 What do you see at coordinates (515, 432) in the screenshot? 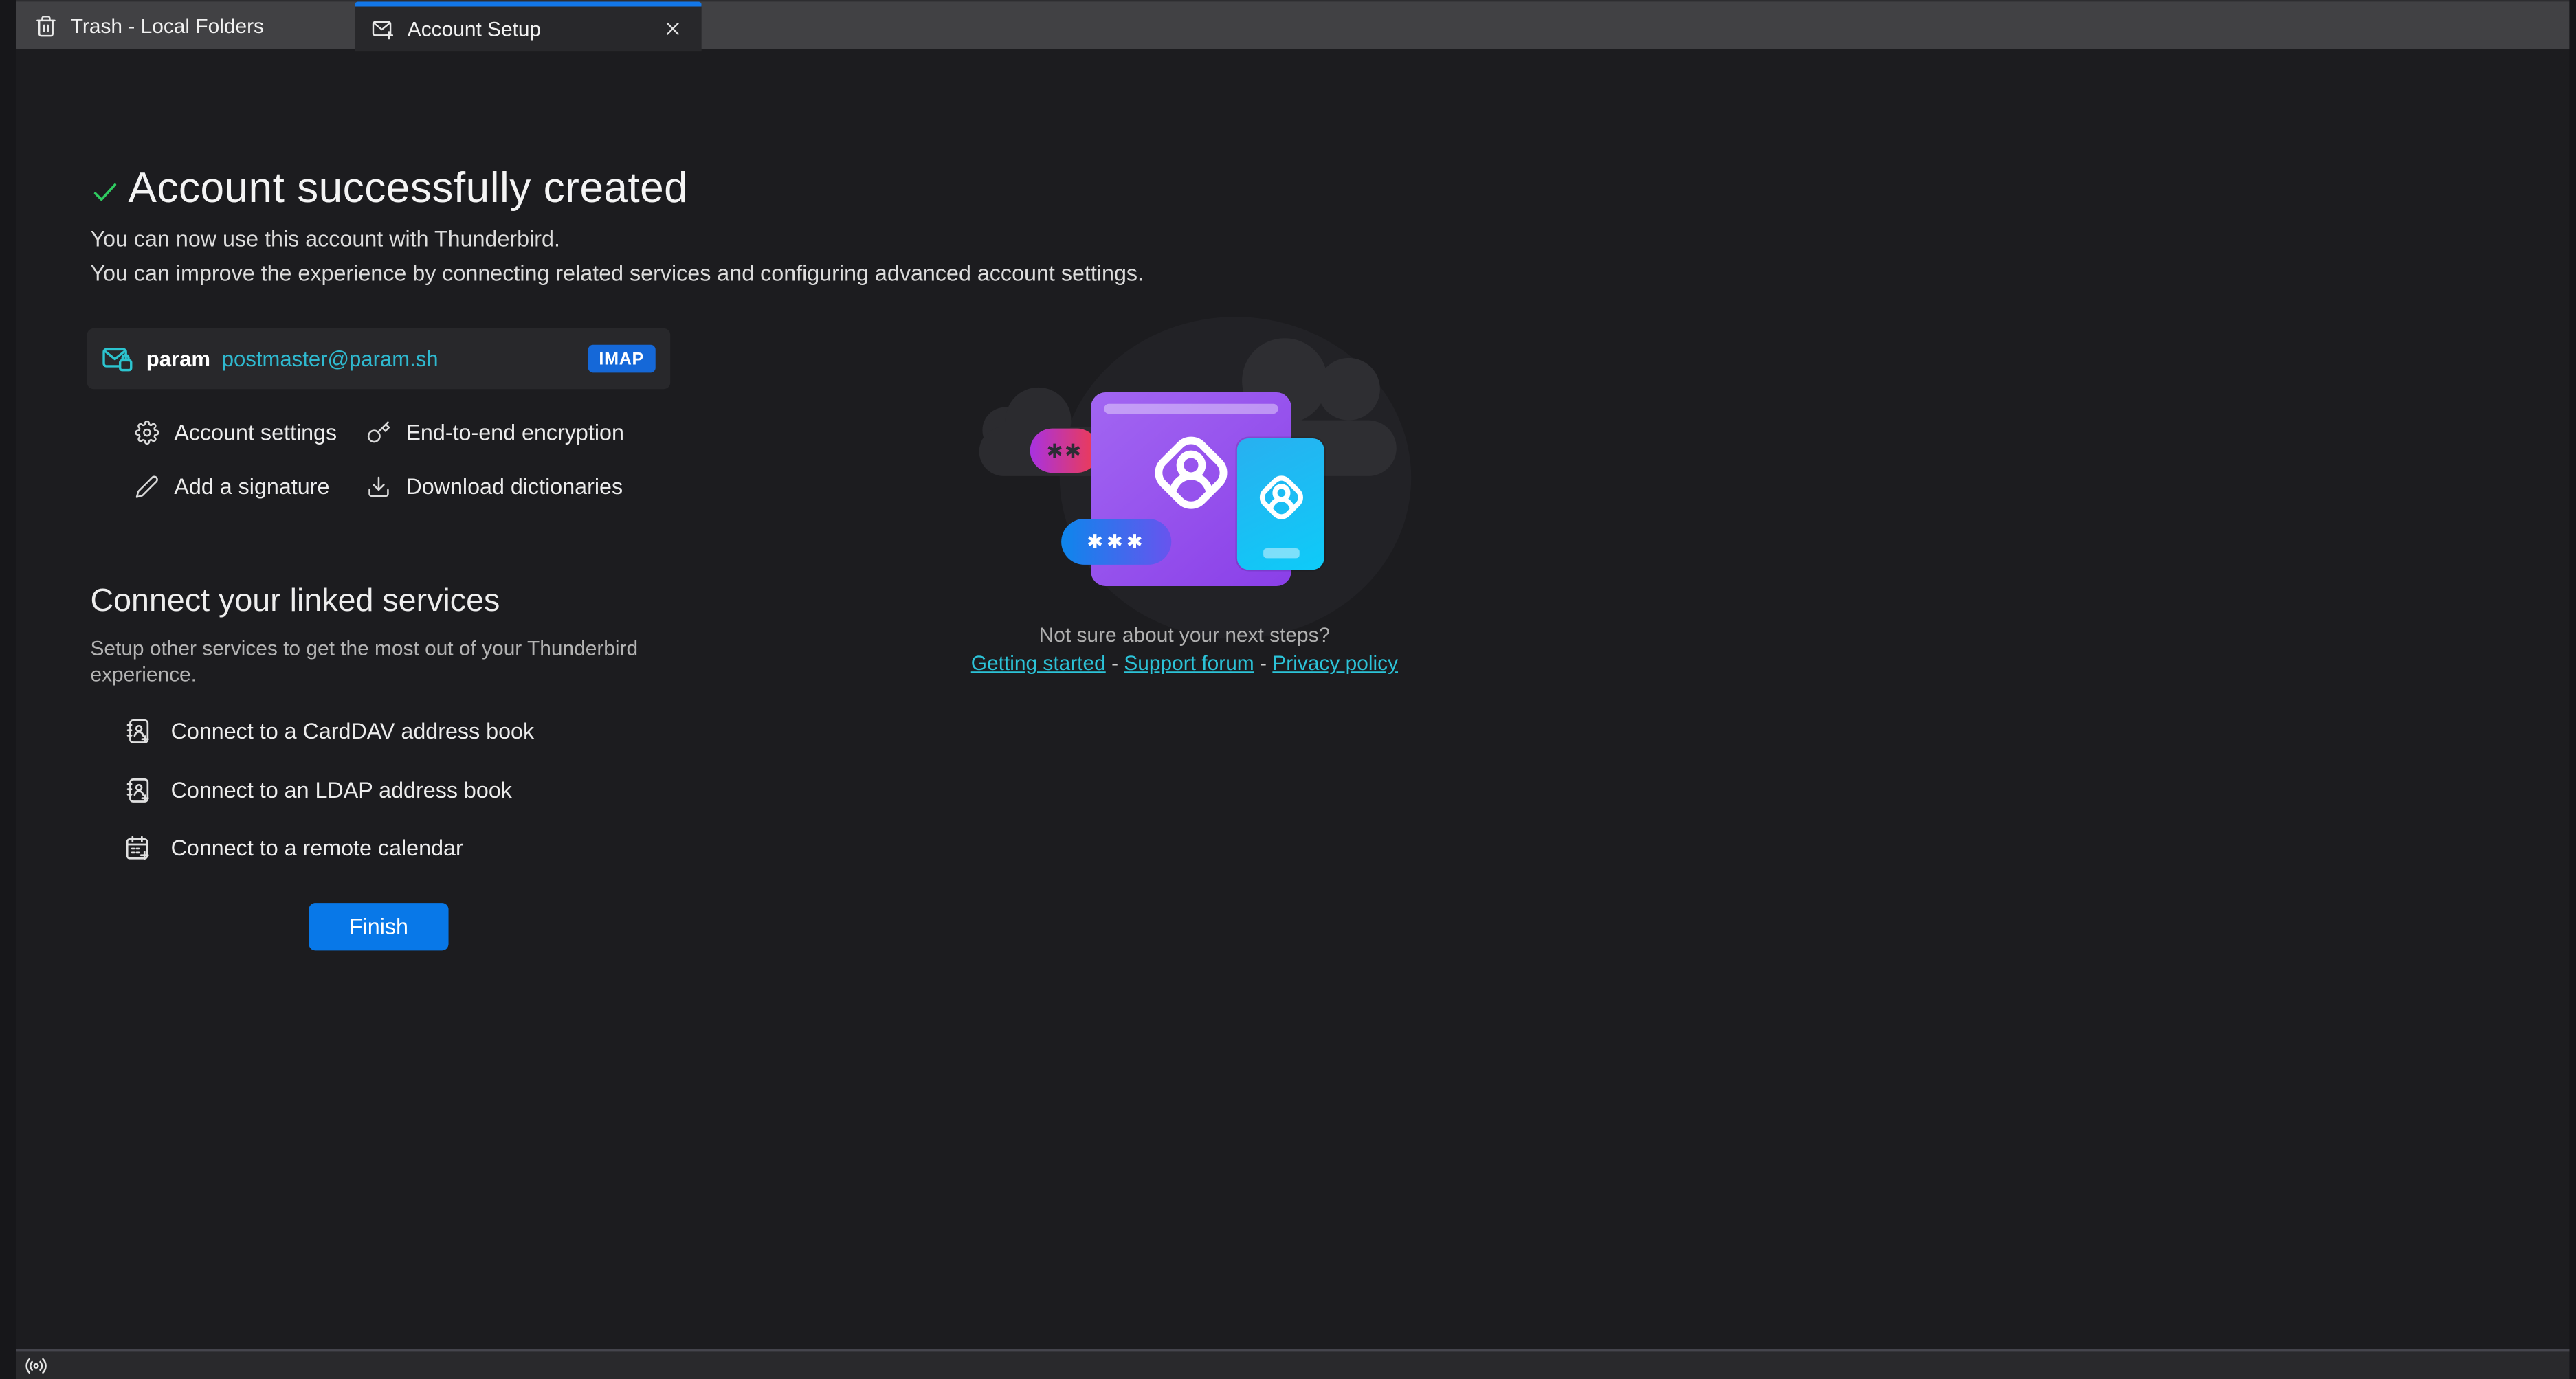
I see `quick-link-label: End-to-end encryption` at bounding box center [515, 432].